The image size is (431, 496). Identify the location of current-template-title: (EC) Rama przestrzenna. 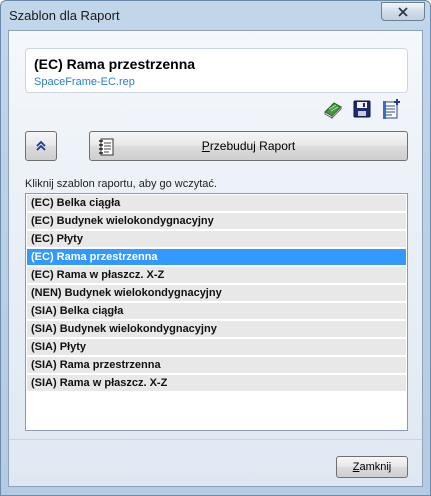
(115, 64).